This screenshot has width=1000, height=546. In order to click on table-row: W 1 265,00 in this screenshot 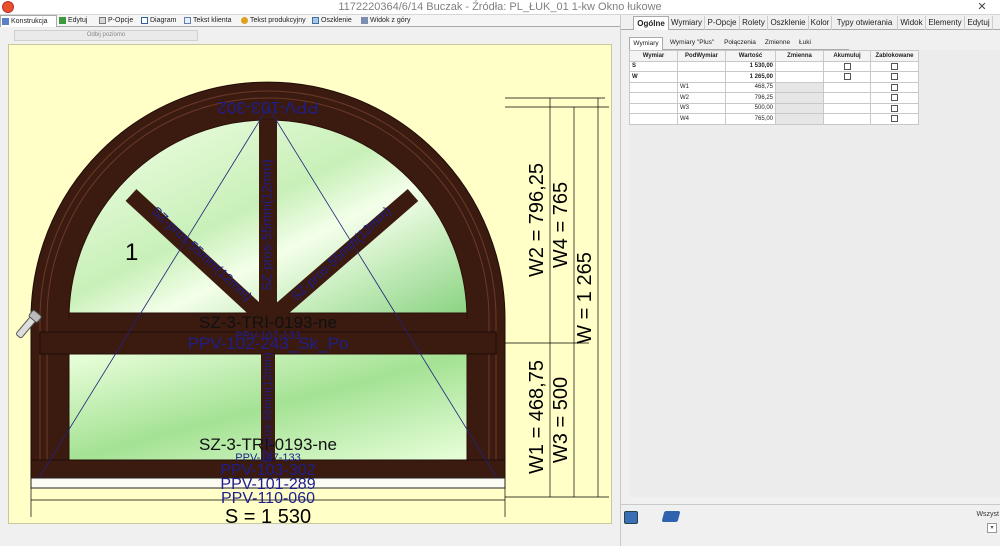, I will do `click(774, 77)`.